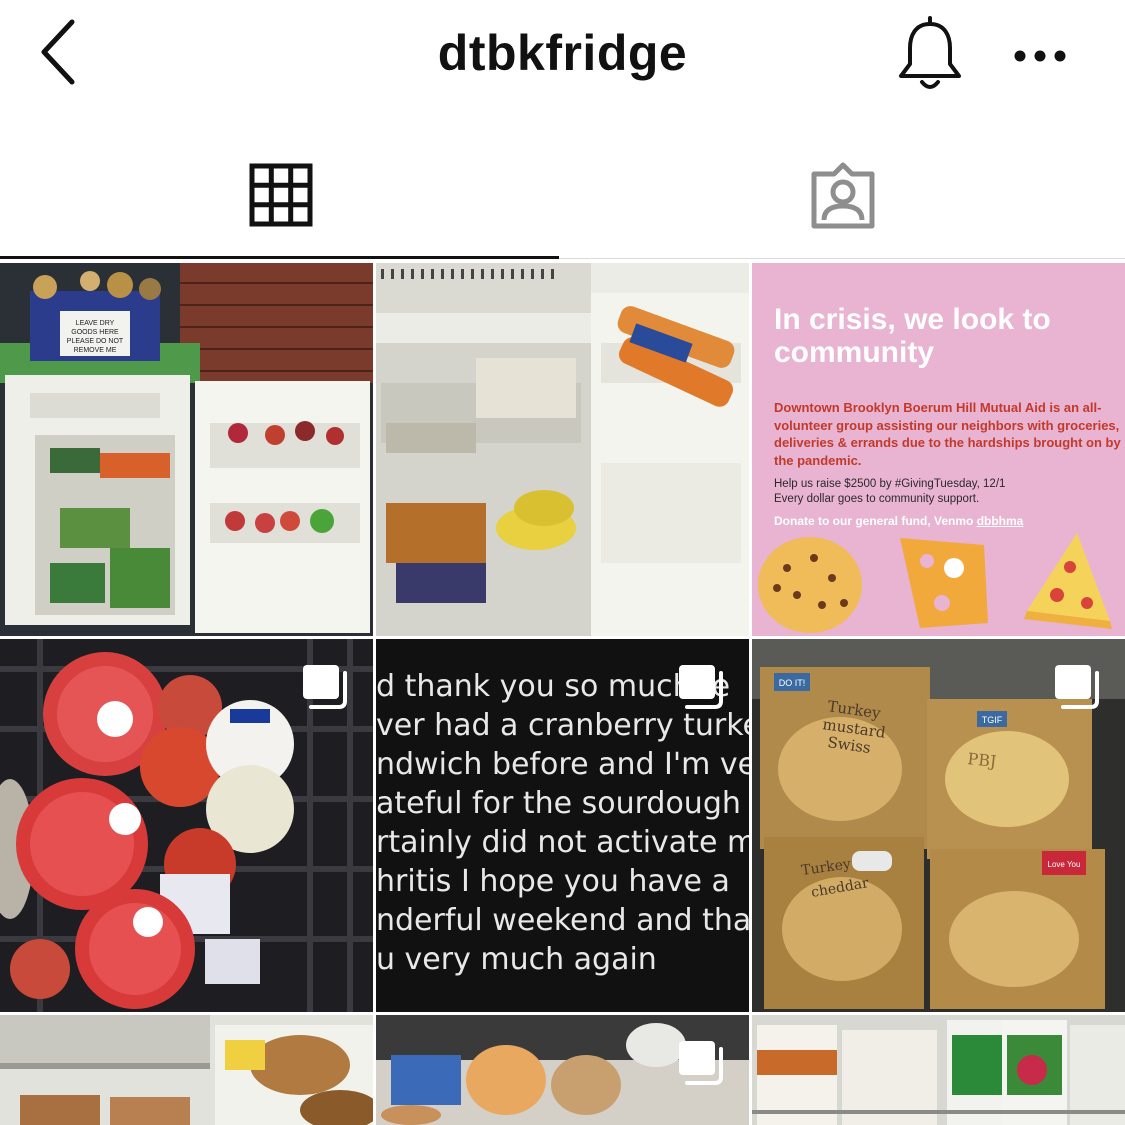 The image size is (1125, 1125). What do you see at coordinates (562, 842) in the screenshot?
I see `message-line: rtainly did not activate my` at bounding box center [562, 842].